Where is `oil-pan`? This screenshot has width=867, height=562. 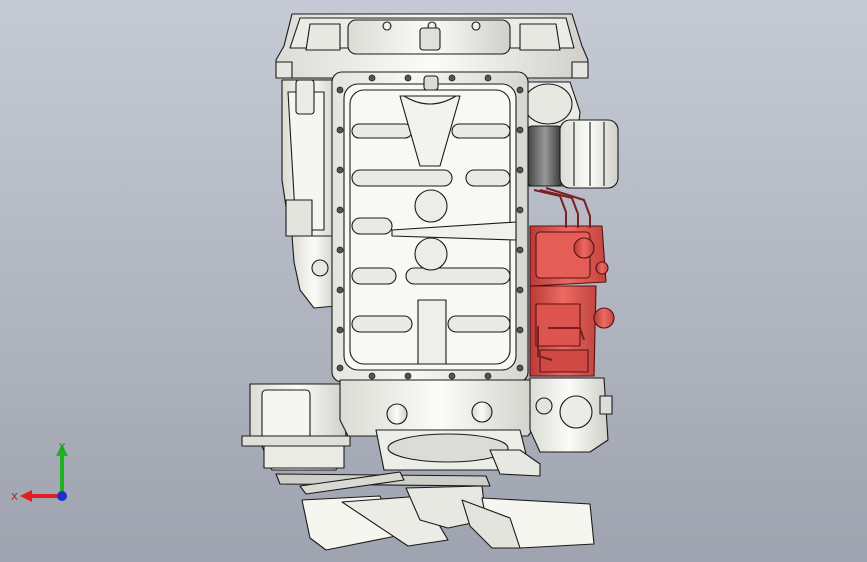
oil-pan is located at coordinates (430, 227).